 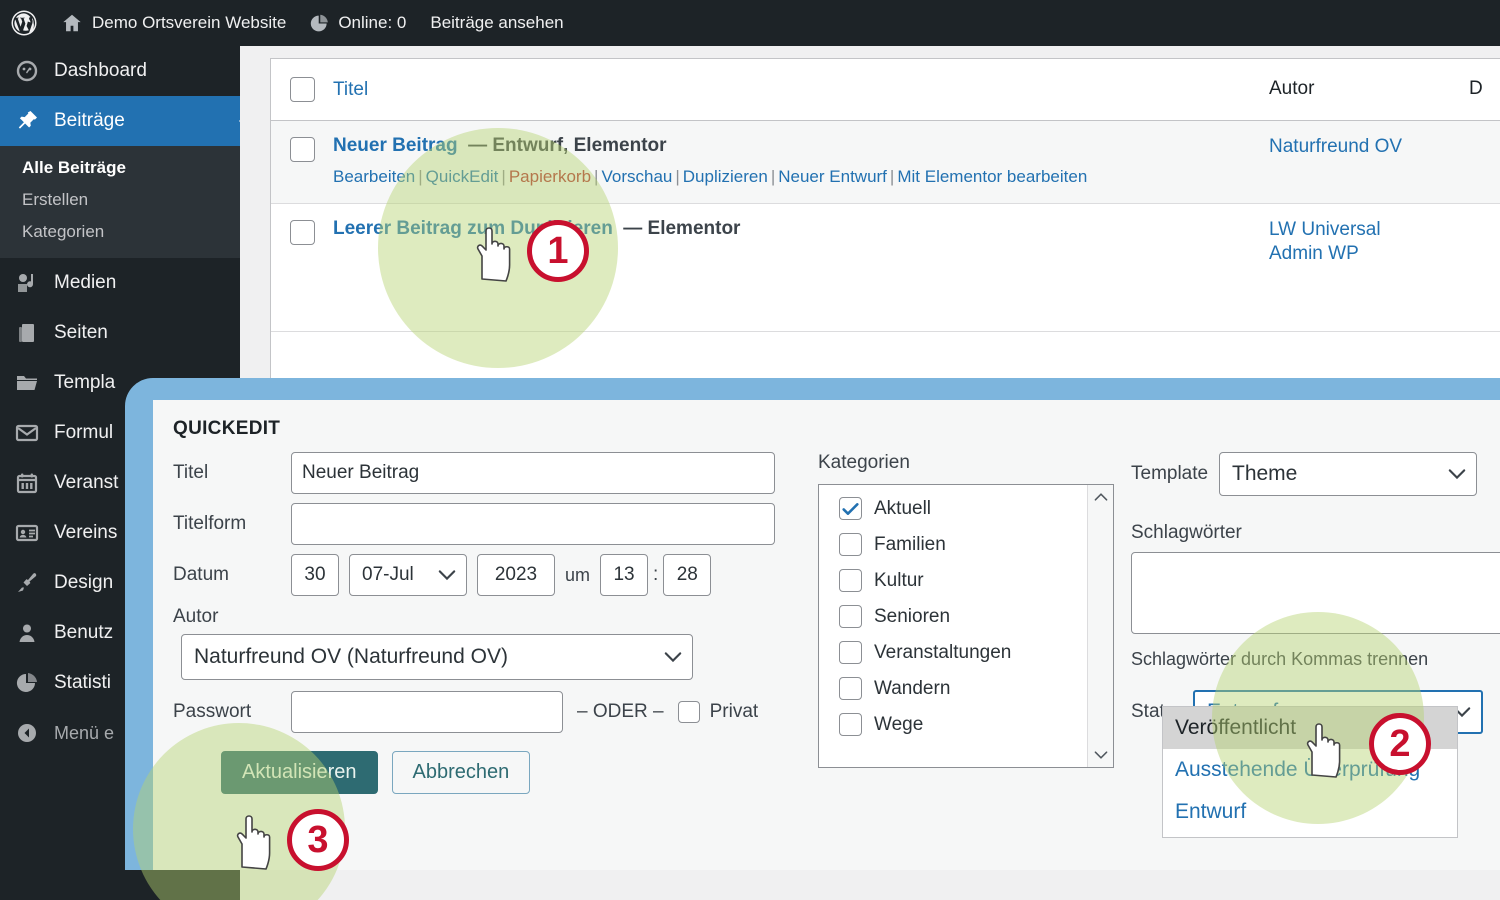 I want to click on password-field-label: Passwort, so click(x=212, y=711).